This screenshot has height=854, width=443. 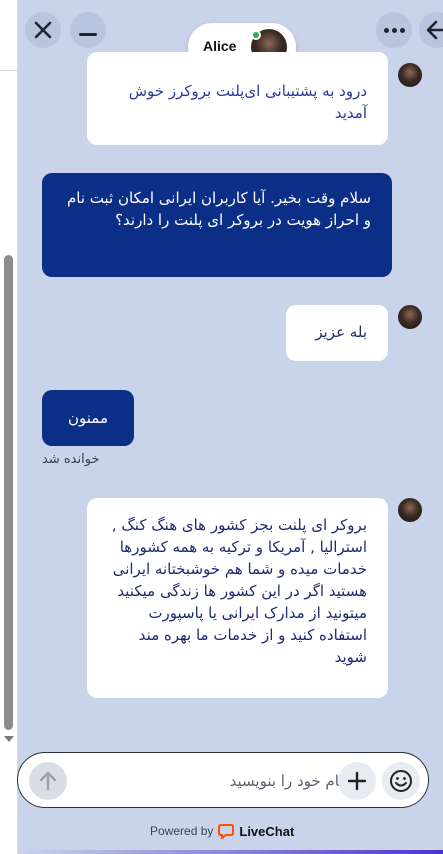 What do you see at coordinates (337, 333) in the screenshot?
I see `message-bubble-agent: بله عزیز` at bounding box center [337, 333].